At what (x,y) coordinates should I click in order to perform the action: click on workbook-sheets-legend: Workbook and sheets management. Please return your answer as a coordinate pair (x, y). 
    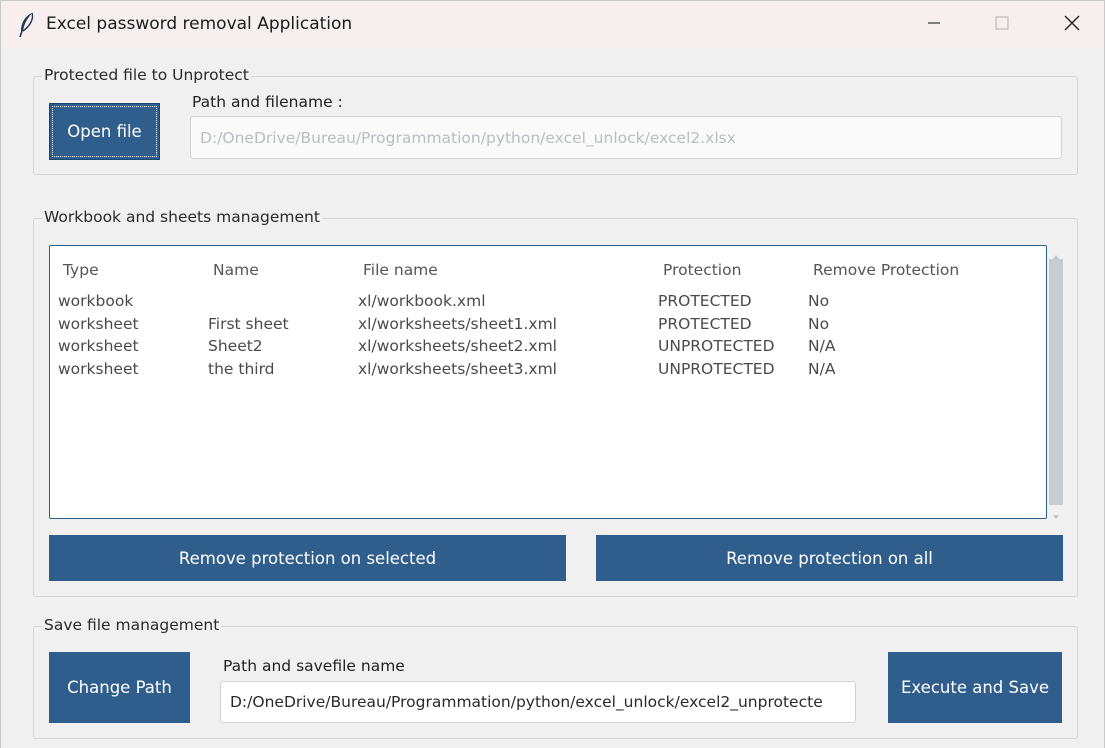
    Looking at the image, I should click on (182, 217).